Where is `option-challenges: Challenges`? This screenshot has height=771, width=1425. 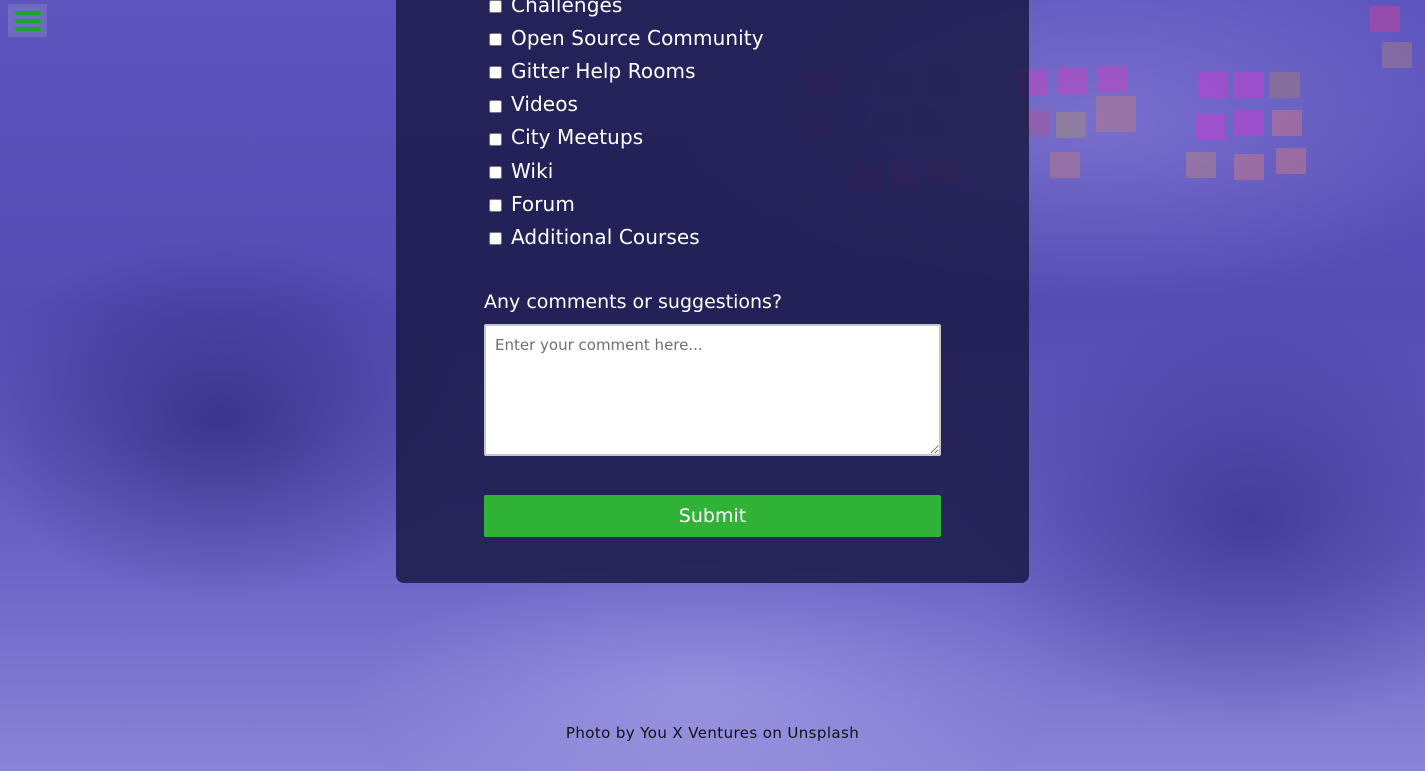 option-challenges: Challenges is located at coordinates (626, 10).